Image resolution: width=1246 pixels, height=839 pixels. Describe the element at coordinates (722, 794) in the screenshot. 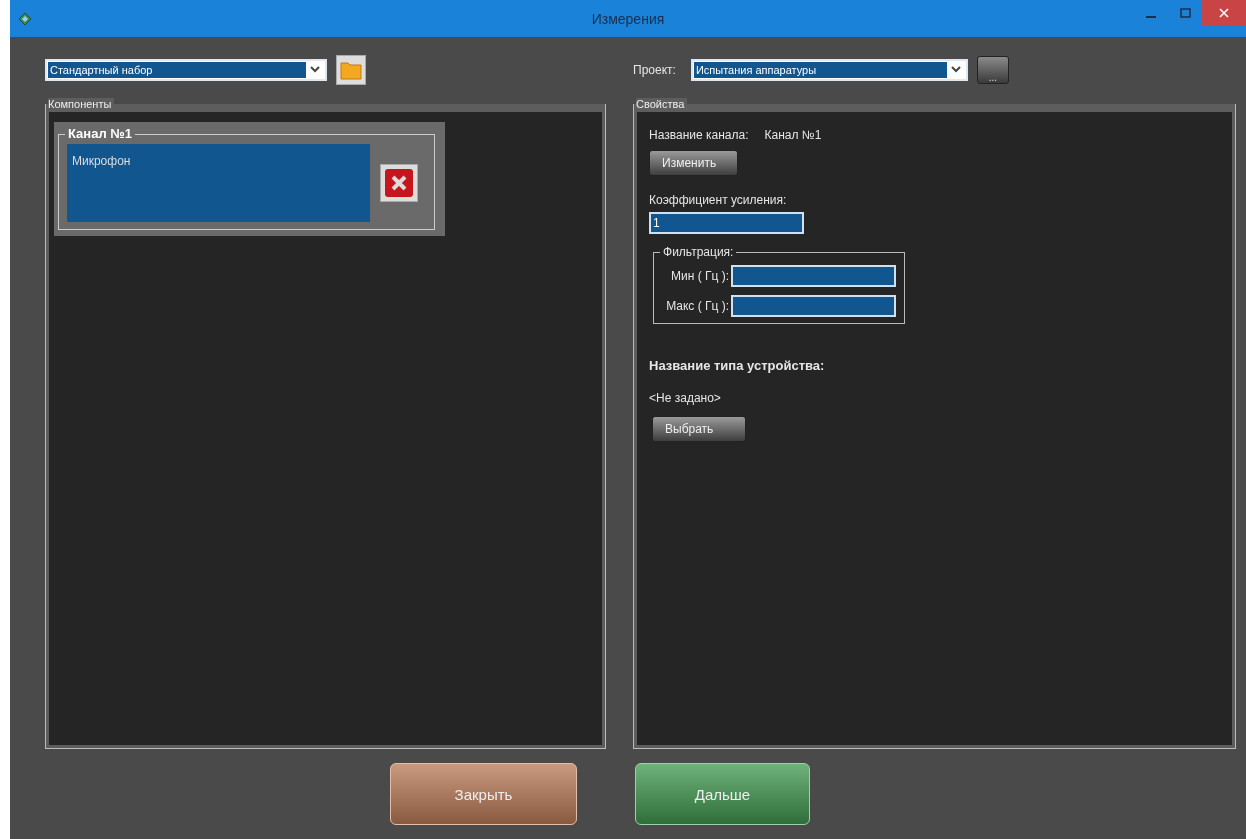

I see `next-button: Дальше` at that location.